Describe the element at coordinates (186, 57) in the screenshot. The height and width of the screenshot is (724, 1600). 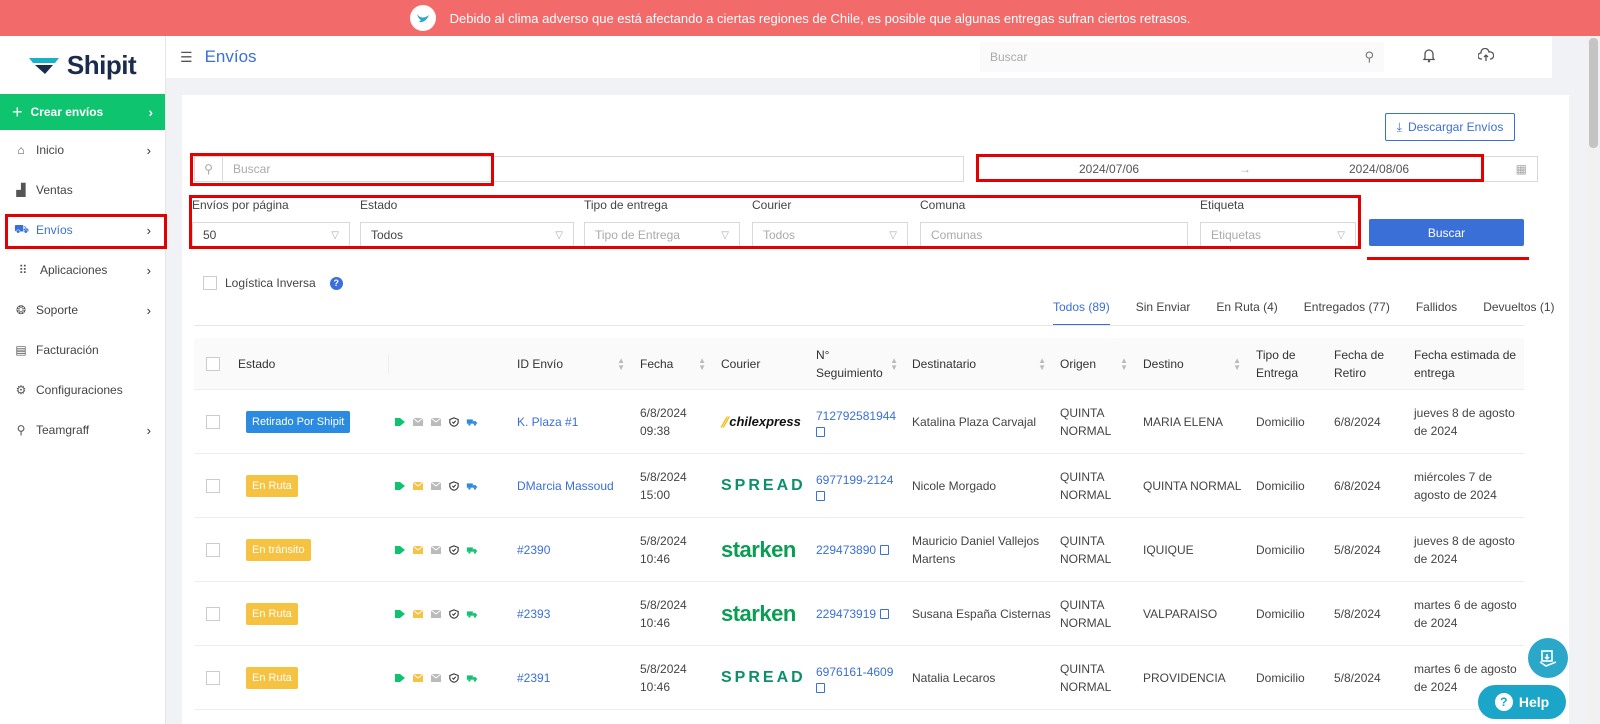
I see `menu-collapse-icon: ☰` at that location.